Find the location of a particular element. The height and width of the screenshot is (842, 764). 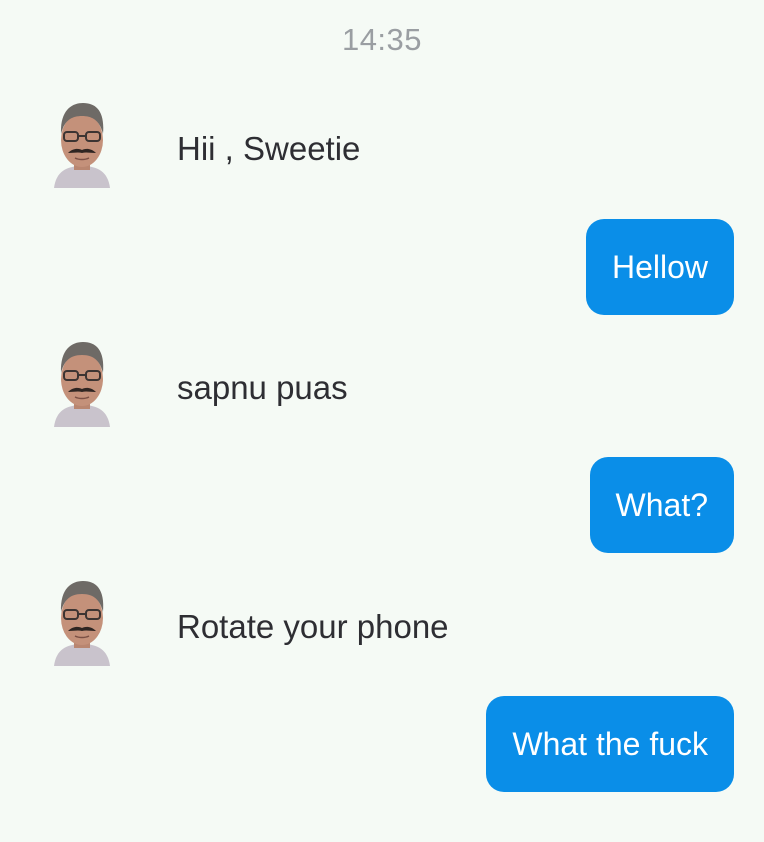

incoming-message-text: sapnu puas is located at coordinates (262, 387).